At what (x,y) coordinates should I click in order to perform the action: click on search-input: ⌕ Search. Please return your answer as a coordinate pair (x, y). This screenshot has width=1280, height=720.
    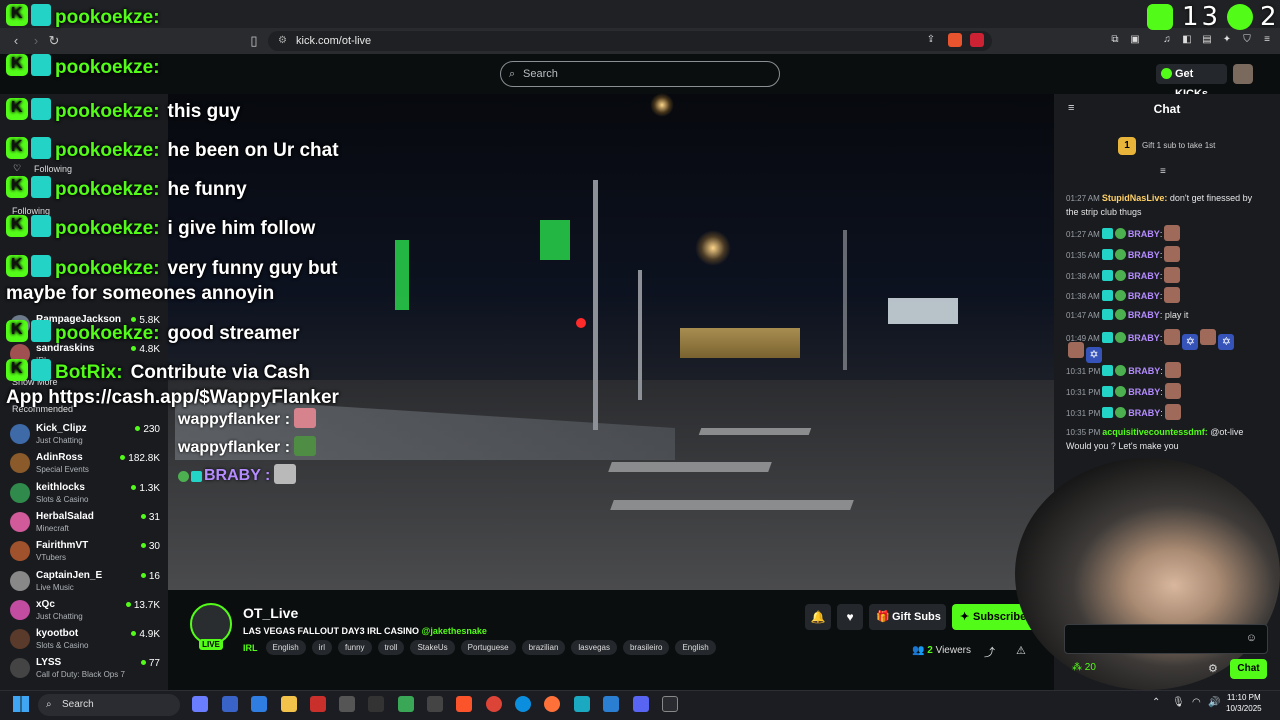
    Looking at the image, I should click on (640, 74).